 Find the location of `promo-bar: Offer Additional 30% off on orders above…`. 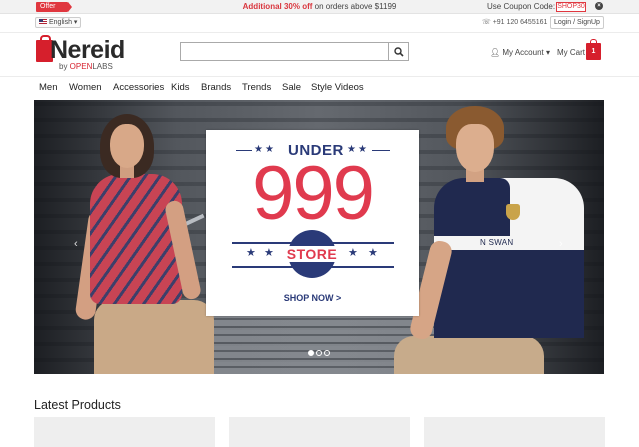

promo-bar: Offer Additional 30% off on orders above… is located at coordinates (319, 7).